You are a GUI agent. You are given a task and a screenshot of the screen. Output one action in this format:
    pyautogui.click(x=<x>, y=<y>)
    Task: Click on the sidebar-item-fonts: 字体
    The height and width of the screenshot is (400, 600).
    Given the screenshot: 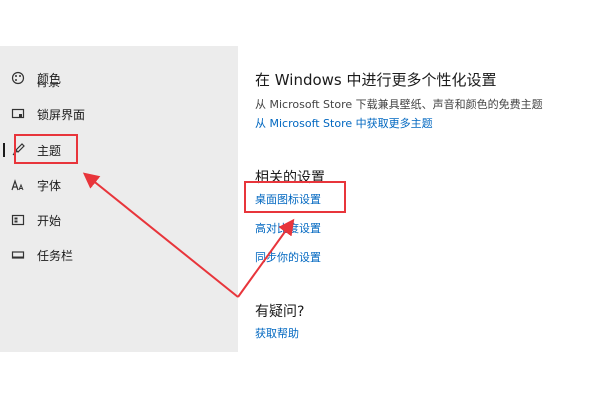 What is the action you would take?
    pyautogui.click(x=119, y=185)
    